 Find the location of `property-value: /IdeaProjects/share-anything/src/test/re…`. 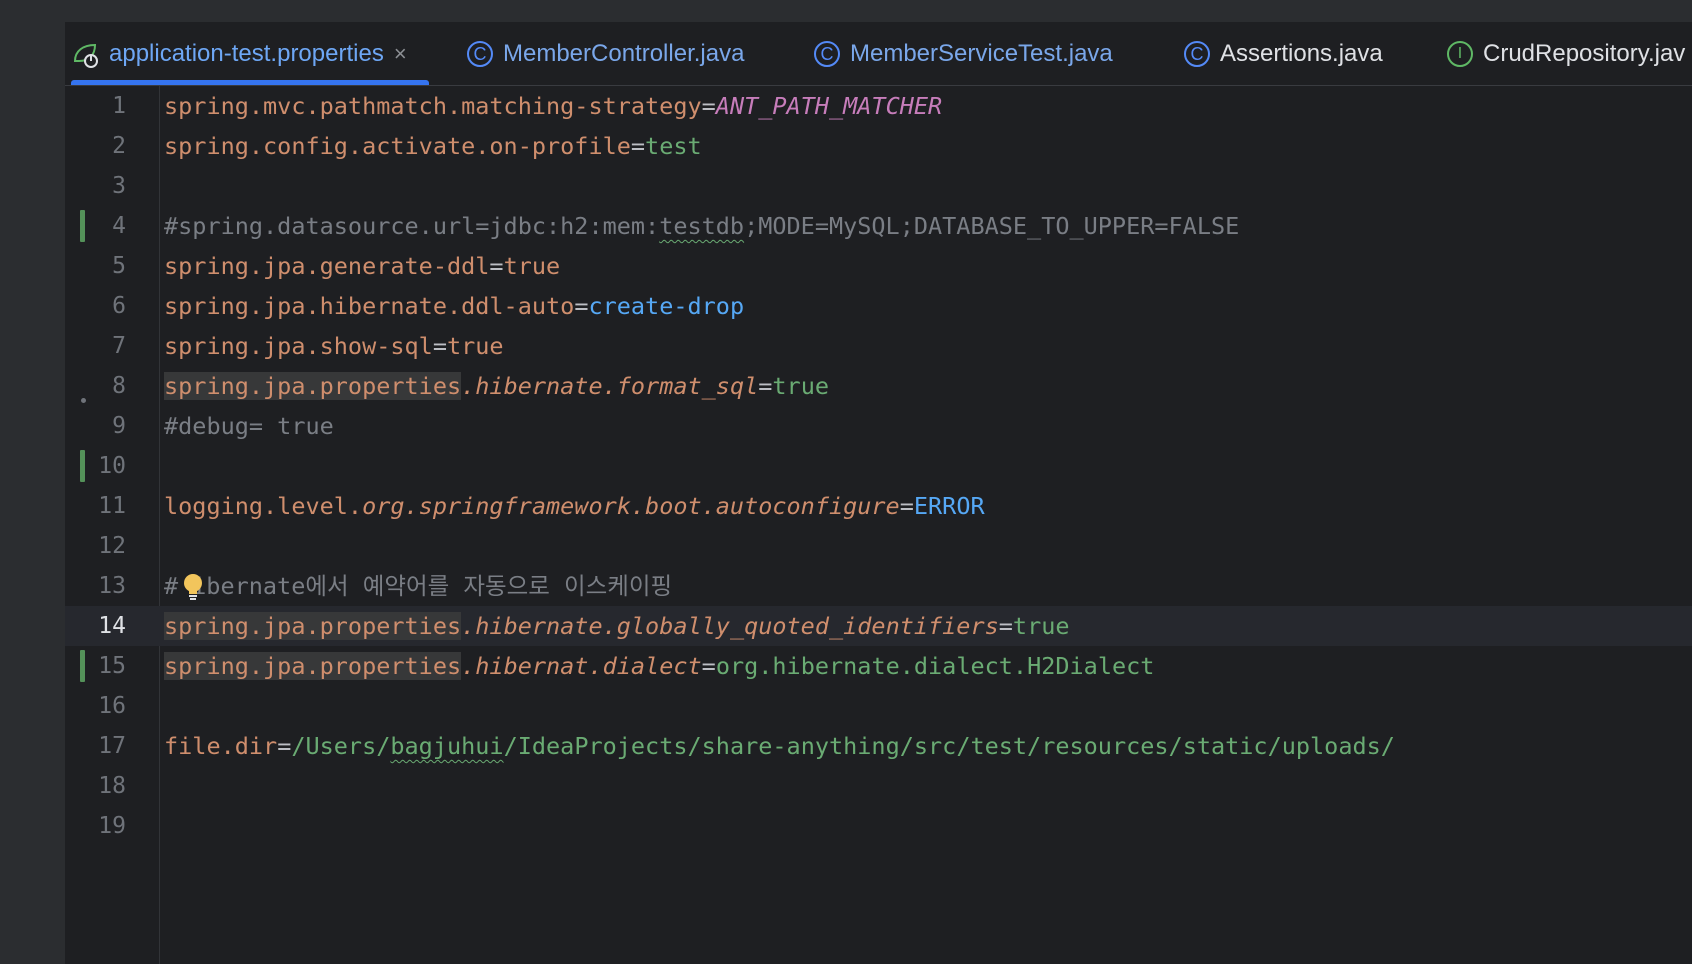

property-value: /IdeaProjects/share-anything/src/test/re… is located at coordinates (949, 746).